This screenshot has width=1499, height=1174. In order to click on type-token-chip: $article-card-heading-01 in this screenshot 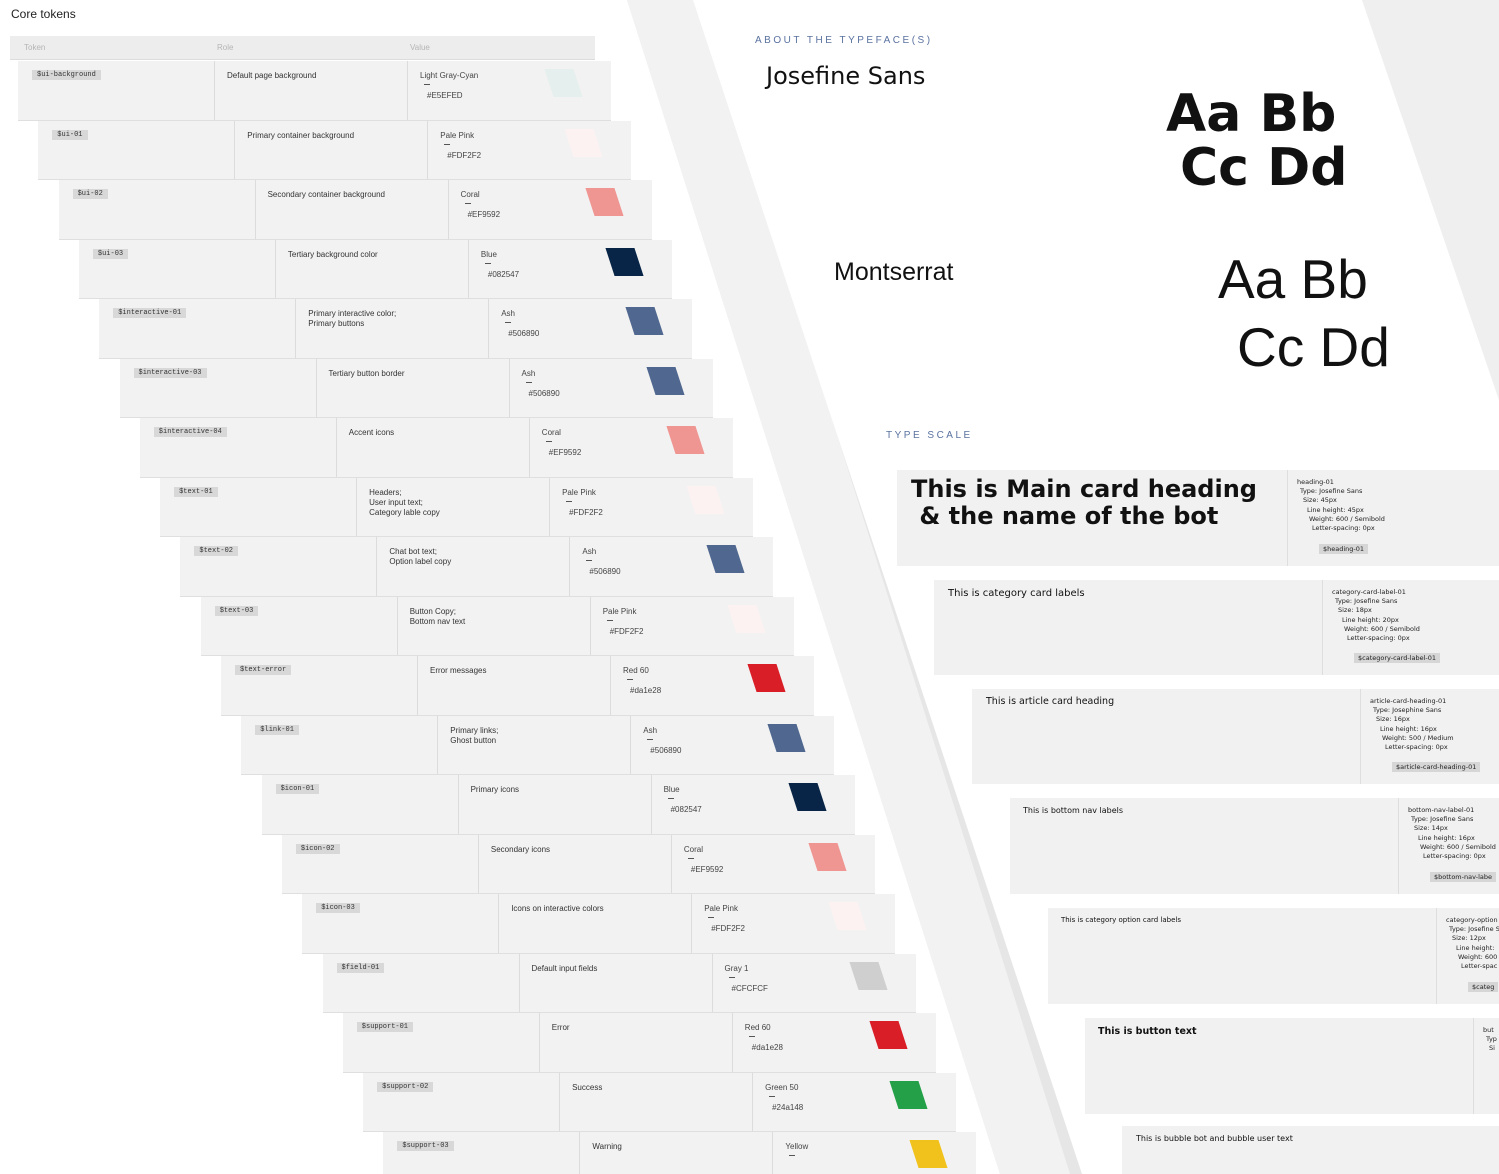, I will do `click(1436, 767)`.